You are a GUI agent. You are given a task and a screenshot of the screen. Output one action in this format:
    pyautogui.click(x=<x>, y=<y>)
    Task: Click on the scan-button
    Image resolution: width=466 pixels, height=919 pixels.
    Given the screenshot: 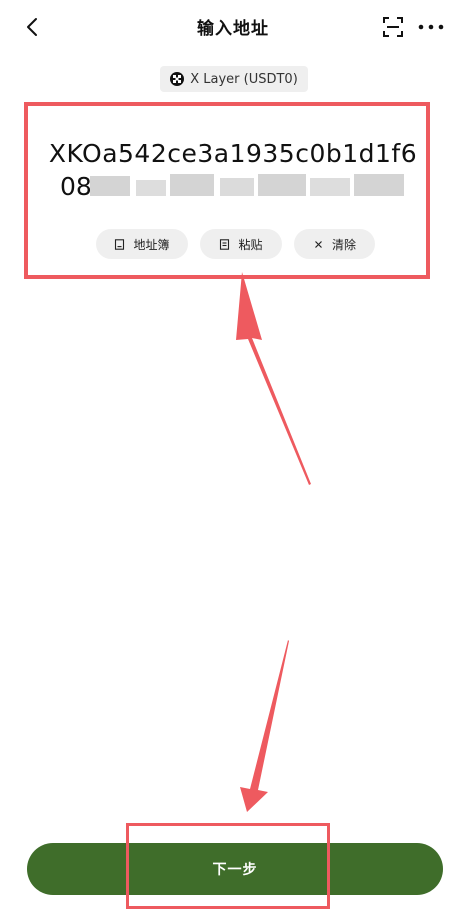 What is the action you would take?
    pyautogui.click(x=393, y=27)
    